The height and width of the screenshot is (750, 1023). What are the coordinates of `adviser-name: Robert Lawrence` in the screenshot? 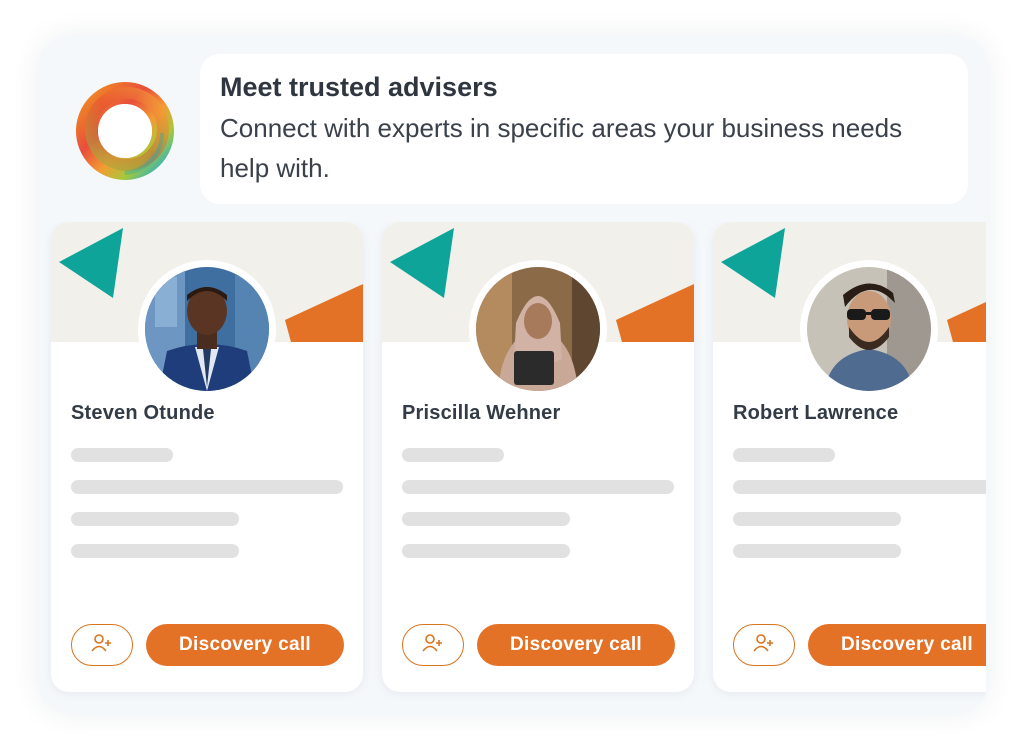 It's located at (816, 413).